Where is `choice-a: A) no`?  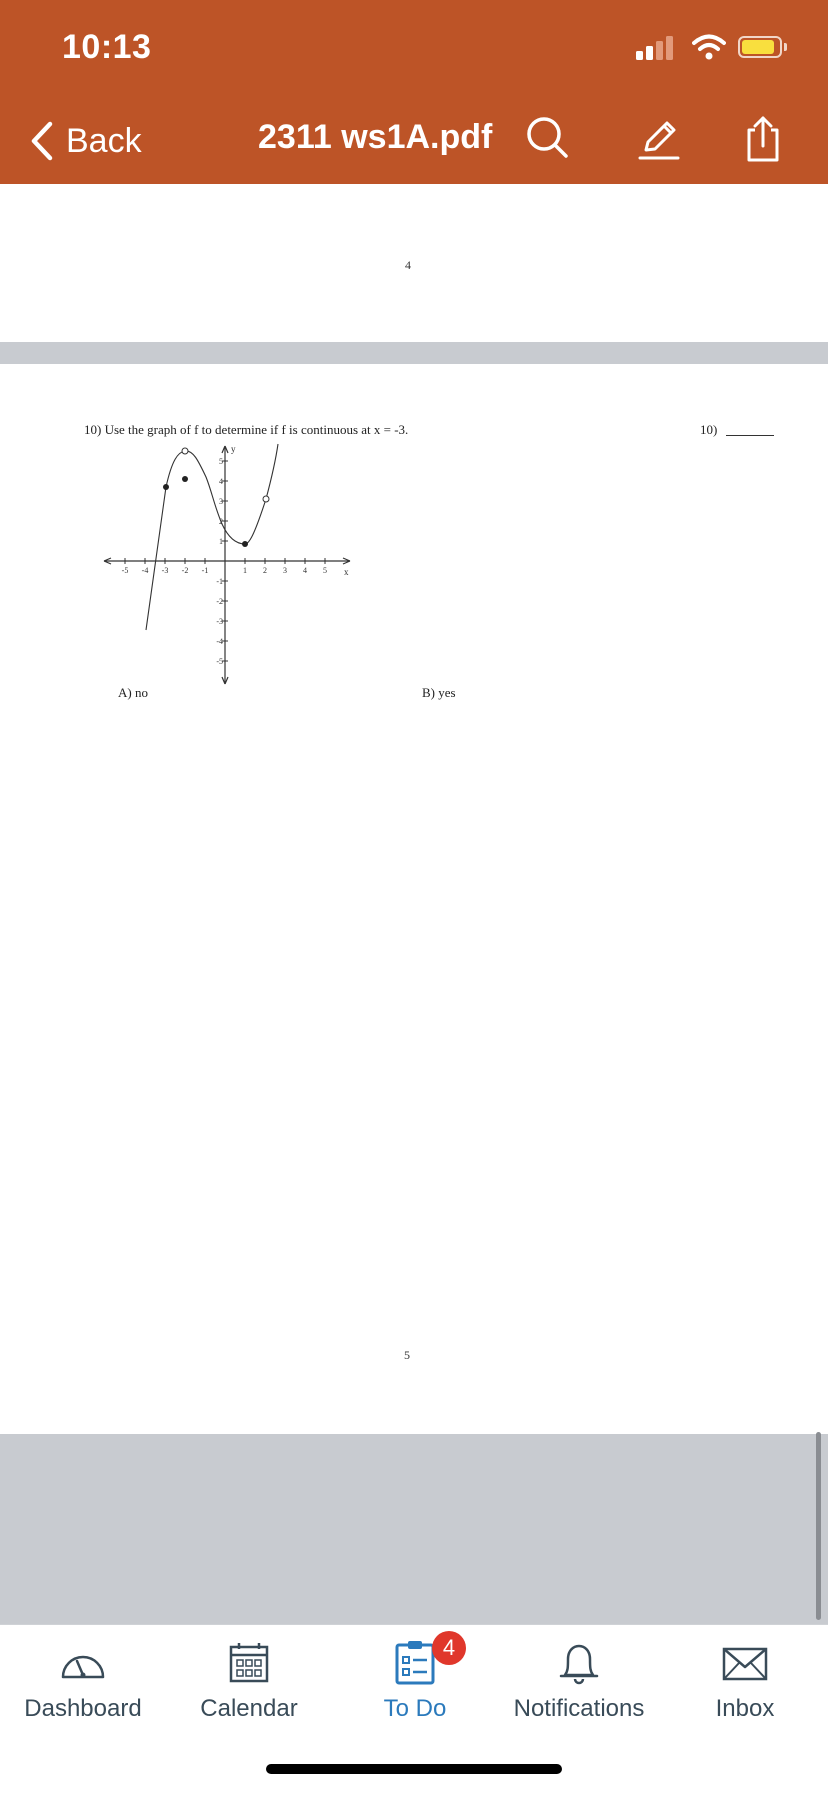
choice-a: A) no is located at coordinates (133, 692).